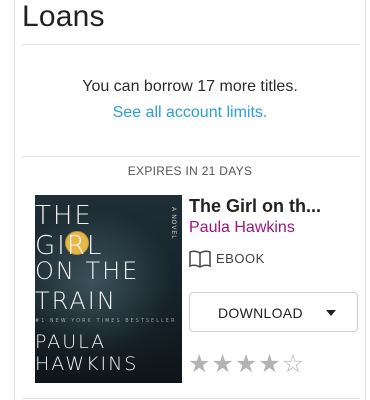 The width and height of the screenshot is (370, 400). Describe the element at coordinates (63, 16) in the screenshot. I see `page-title: Loans` at that location.